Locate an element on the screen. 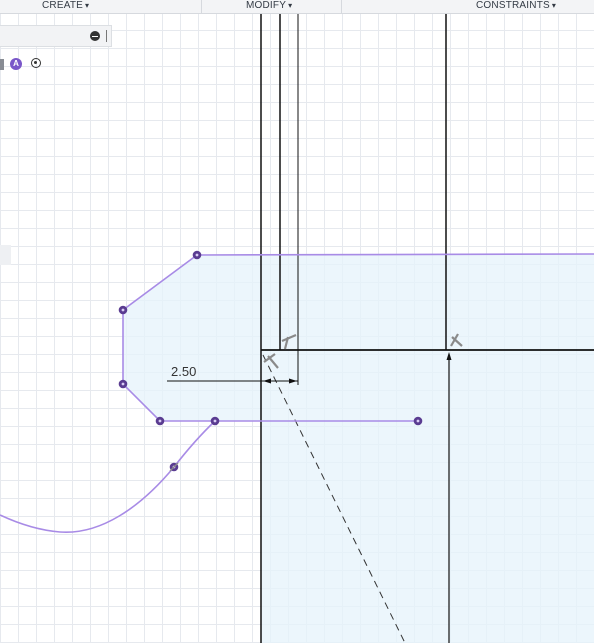  constraints-menu: CONSTRAINTS ▾ is located at coordinates (516, 6).